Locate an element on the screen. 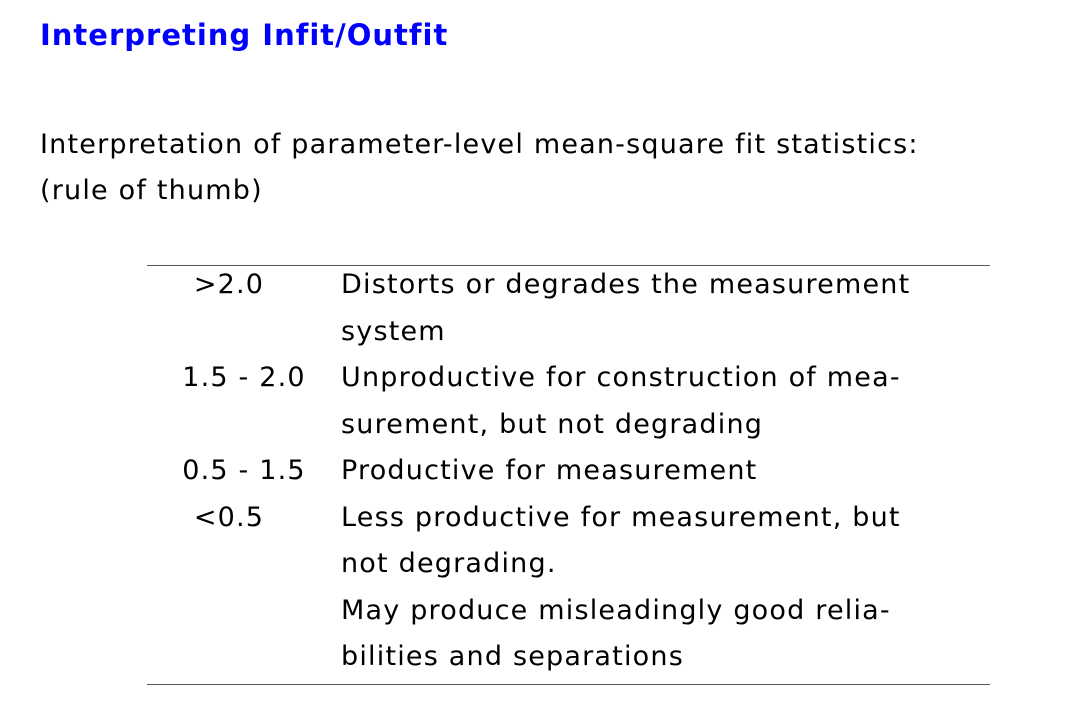 The height and width of the screenshot is (724, 1080). description-line: not degrading. is located at coordinates (449, 563).